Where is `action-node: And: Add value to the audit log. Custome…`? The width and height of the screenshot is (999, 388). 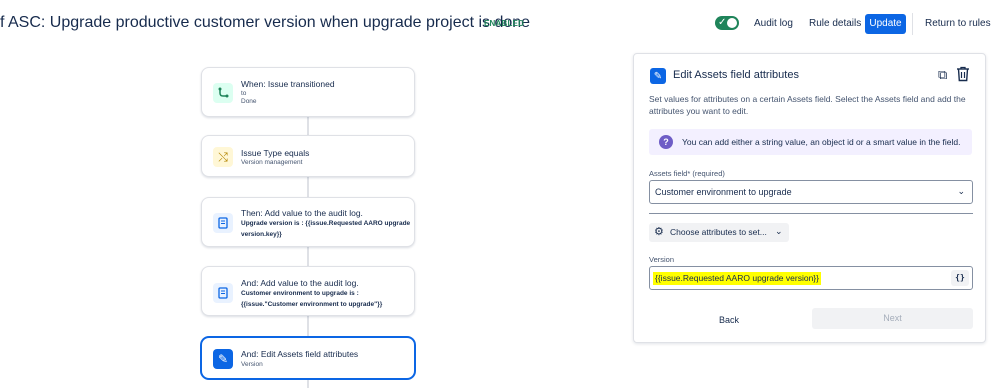
action-node: And: Add value to the audit log. Custome… is located at coordinates (308, 291).